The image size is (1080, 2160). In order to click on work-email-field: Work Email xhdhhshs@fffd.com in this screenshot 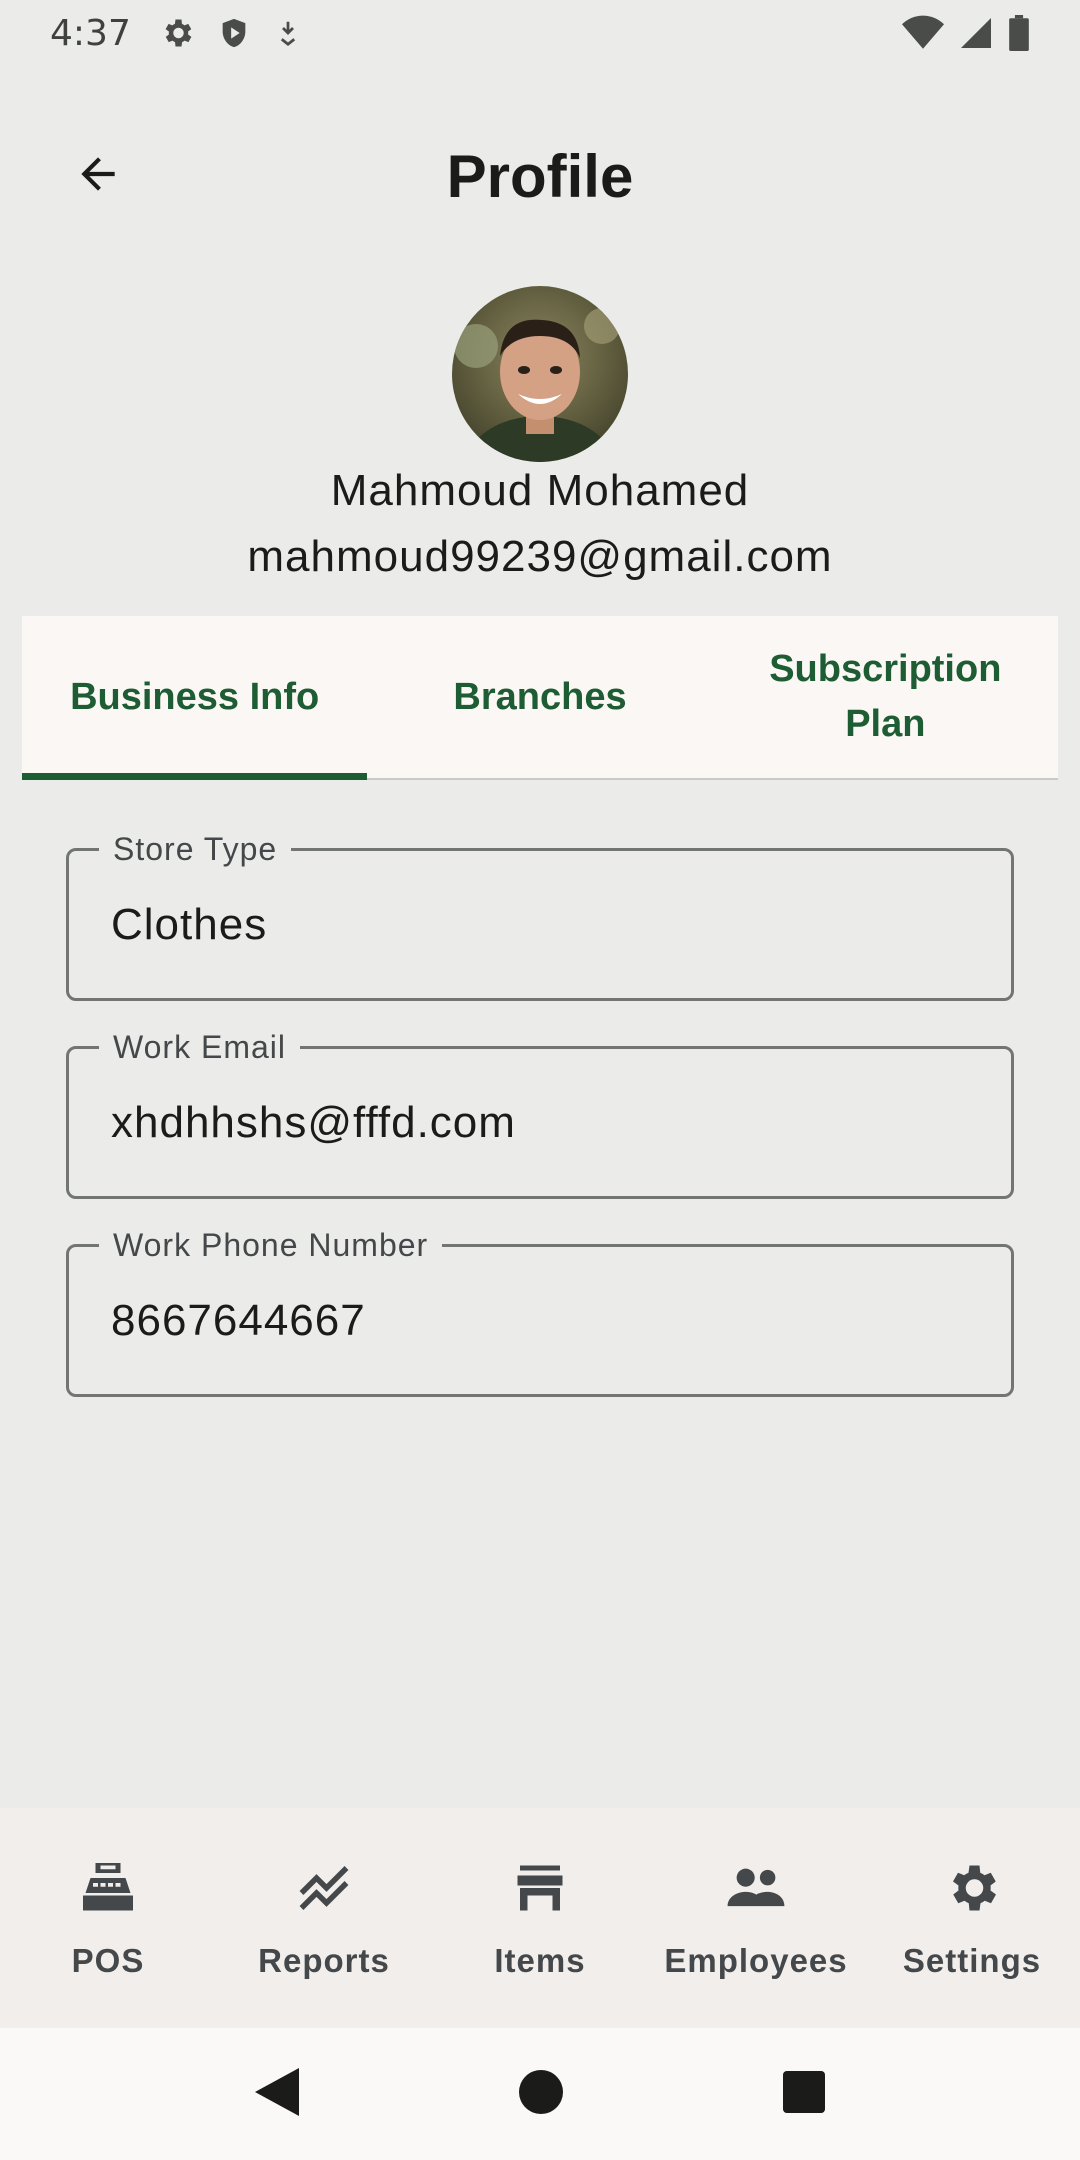, I will do `click(540, 1114)`.